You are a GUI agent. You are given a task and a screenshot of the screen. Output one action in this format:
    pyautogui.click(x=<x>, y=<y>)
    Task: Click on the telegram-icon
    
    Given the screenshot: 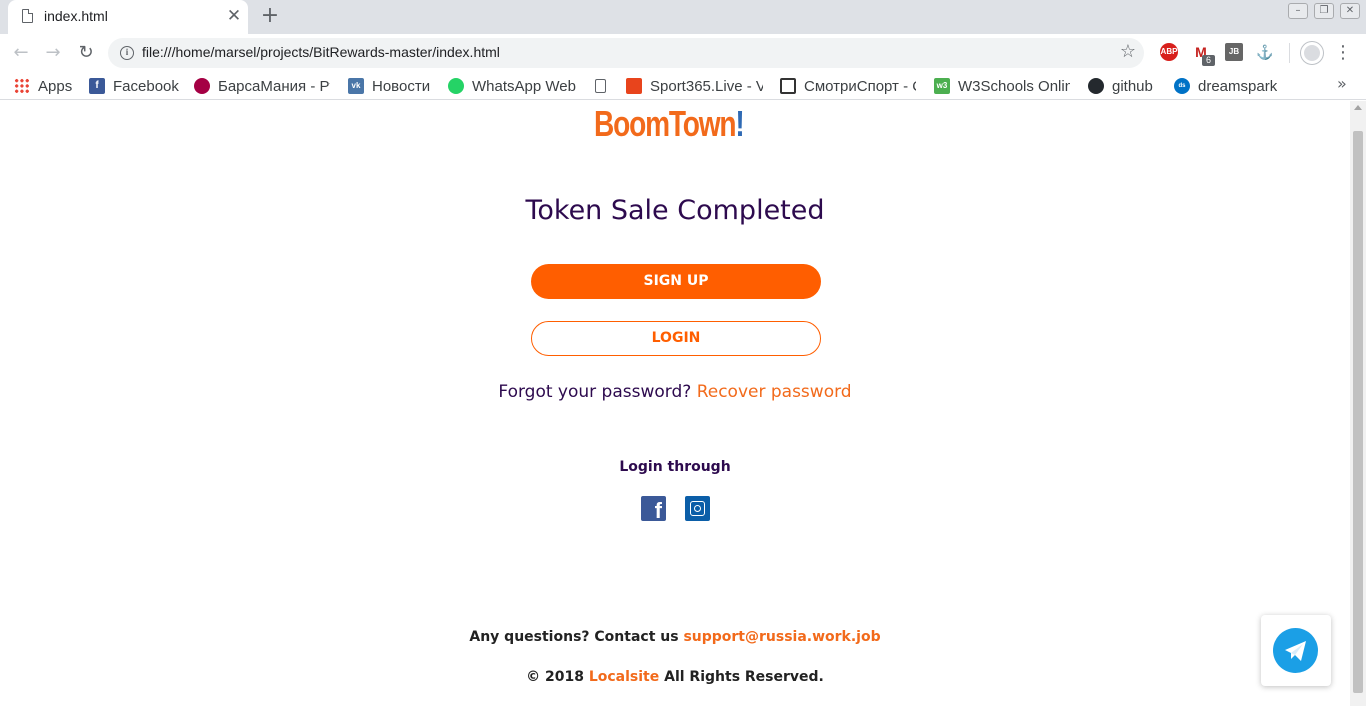 What is the action you would take?
    pyautogui.click(x=1295, y=650)
    